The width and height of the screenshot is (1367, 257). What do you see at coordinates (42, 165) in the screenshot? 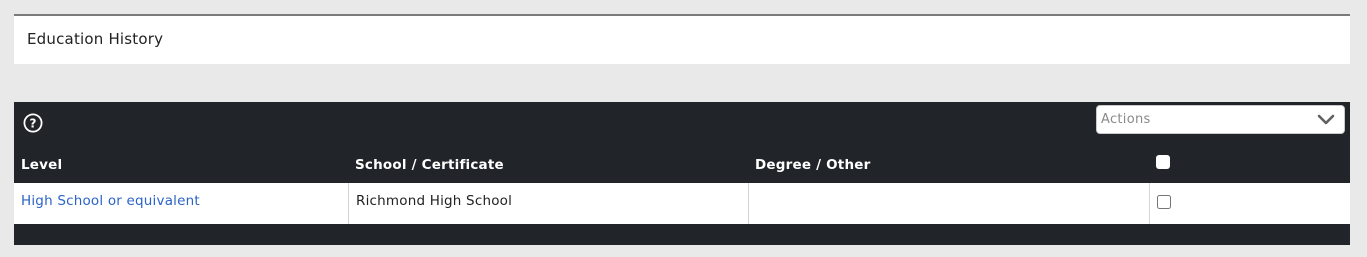
I see `column-header-level: Level` at bounding box center [42, 165].